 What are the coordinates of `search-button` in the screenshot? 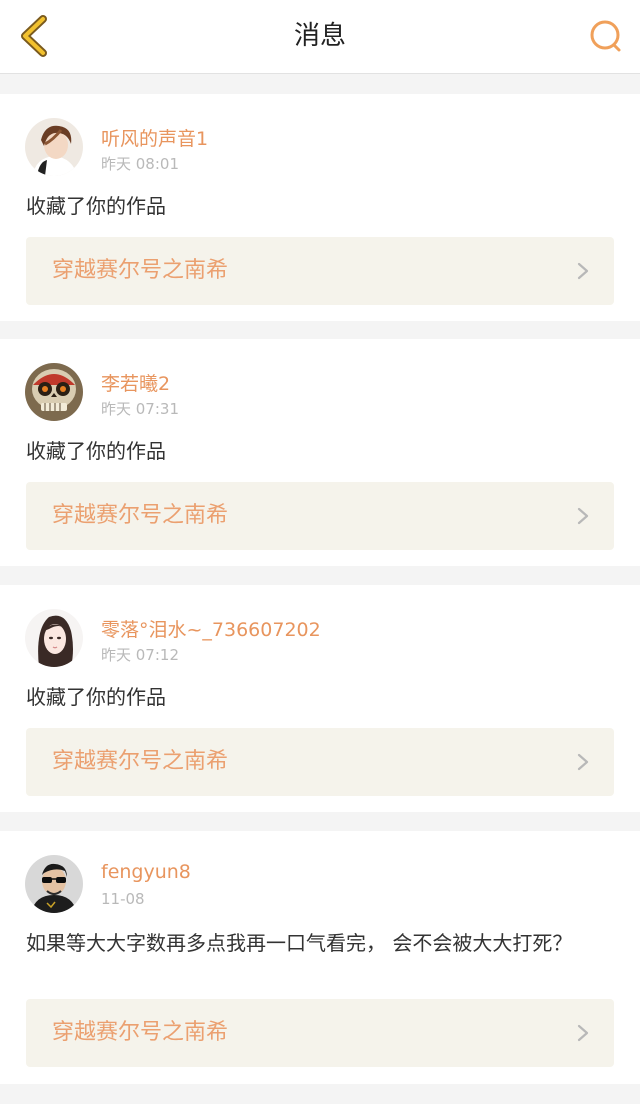 It's located at (606, 36).